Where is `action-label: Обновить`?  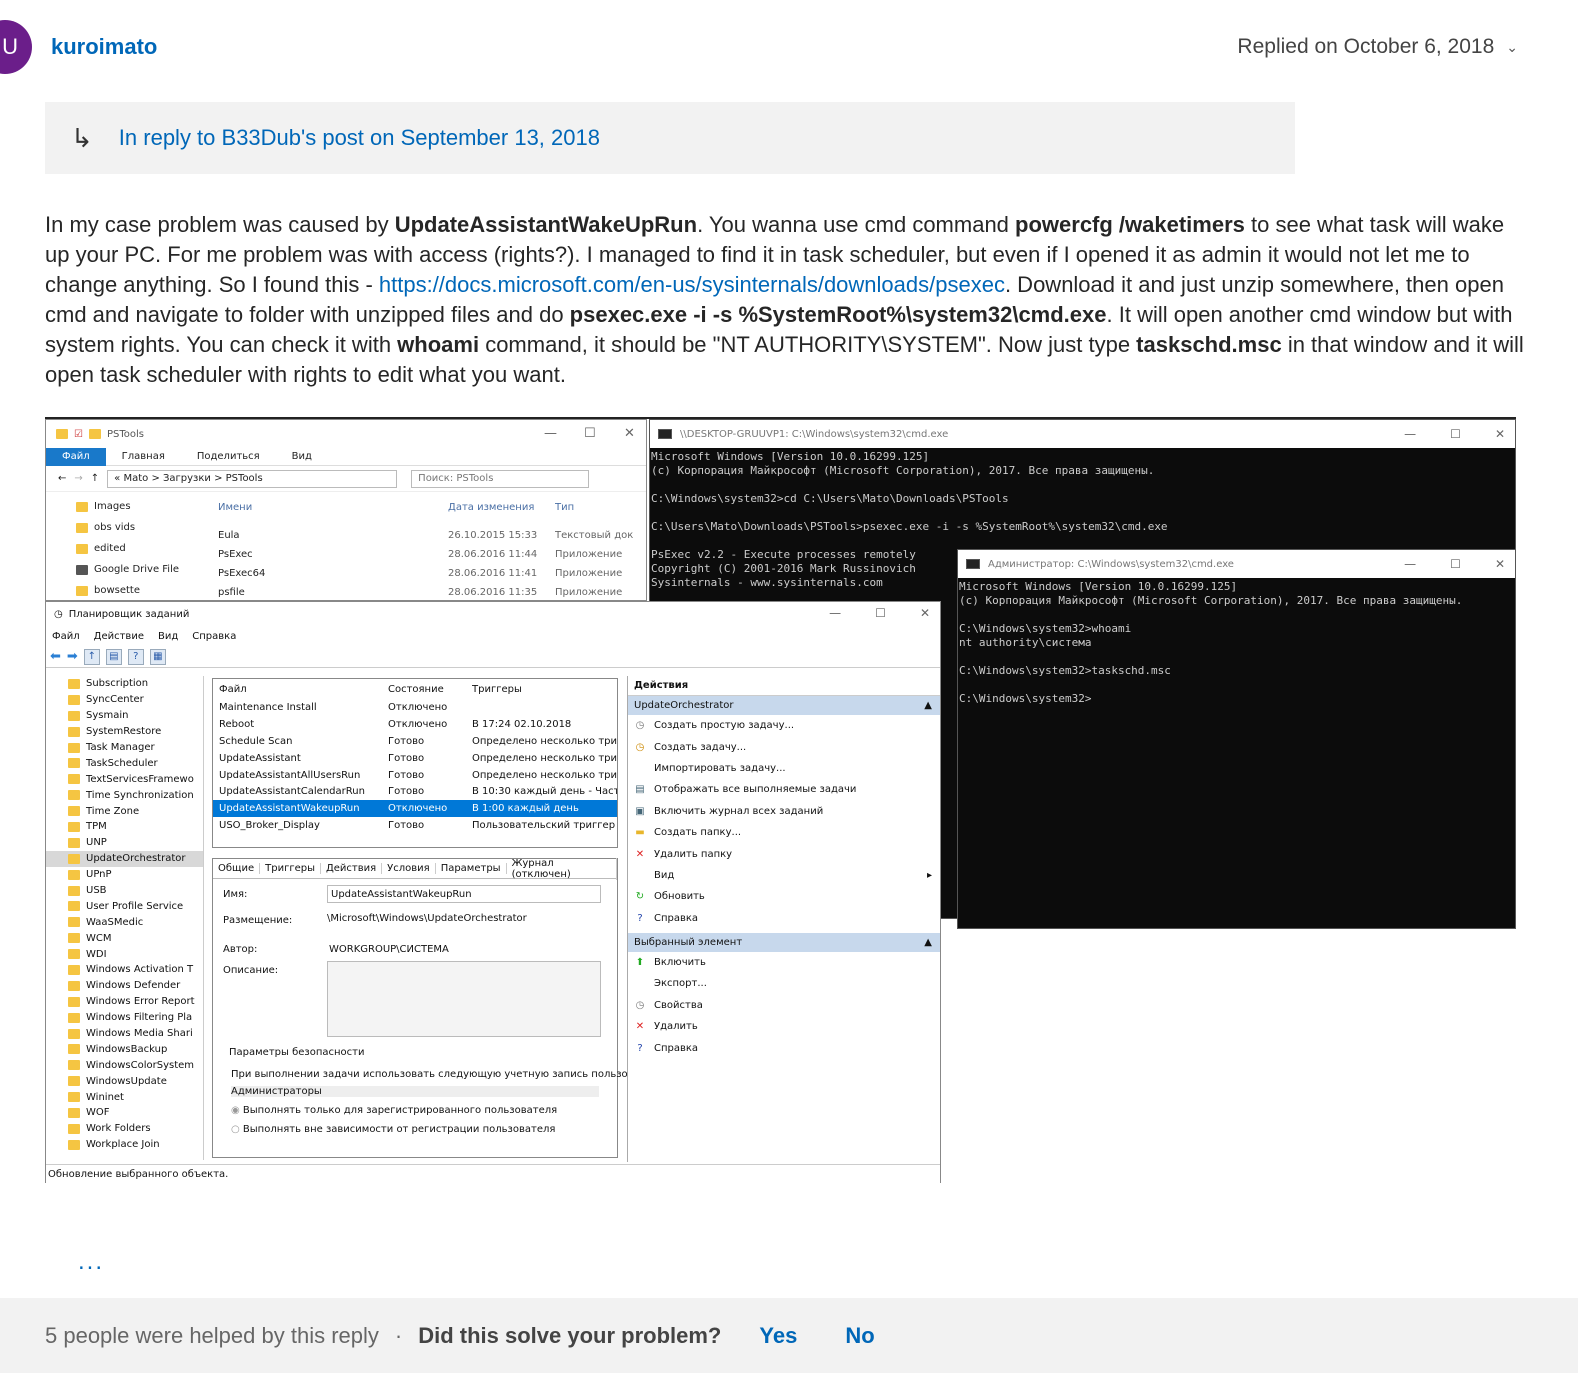 action-label: Обновить is located at coordinates (679, 897).